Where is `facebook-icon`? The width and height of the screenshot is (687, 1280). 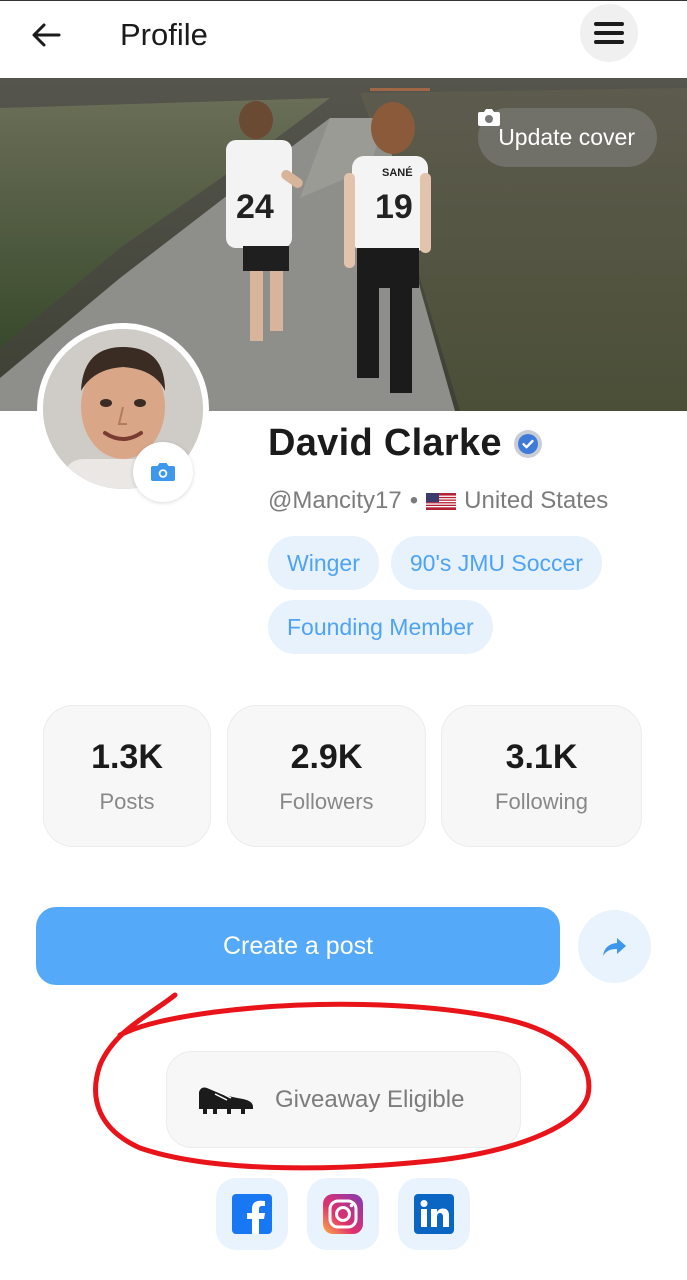
facebook-icon is located at coordinates (252, 1214).